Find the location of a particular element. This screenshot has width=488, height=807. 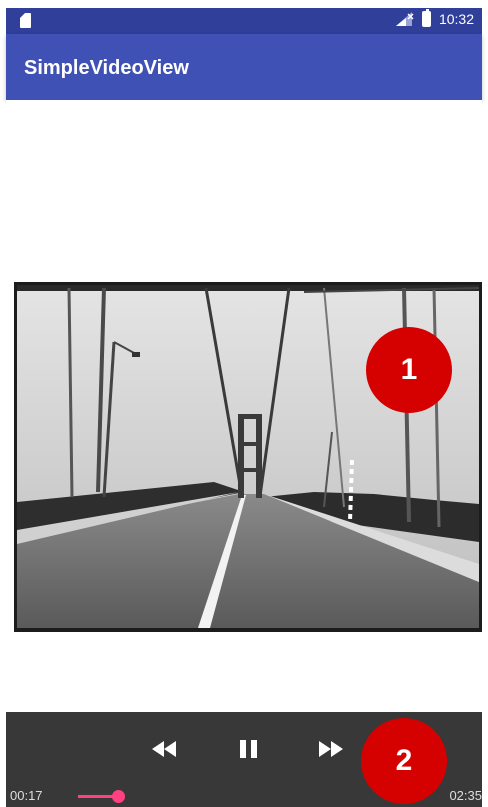

signal-icon is located at coordinates (404, 19).